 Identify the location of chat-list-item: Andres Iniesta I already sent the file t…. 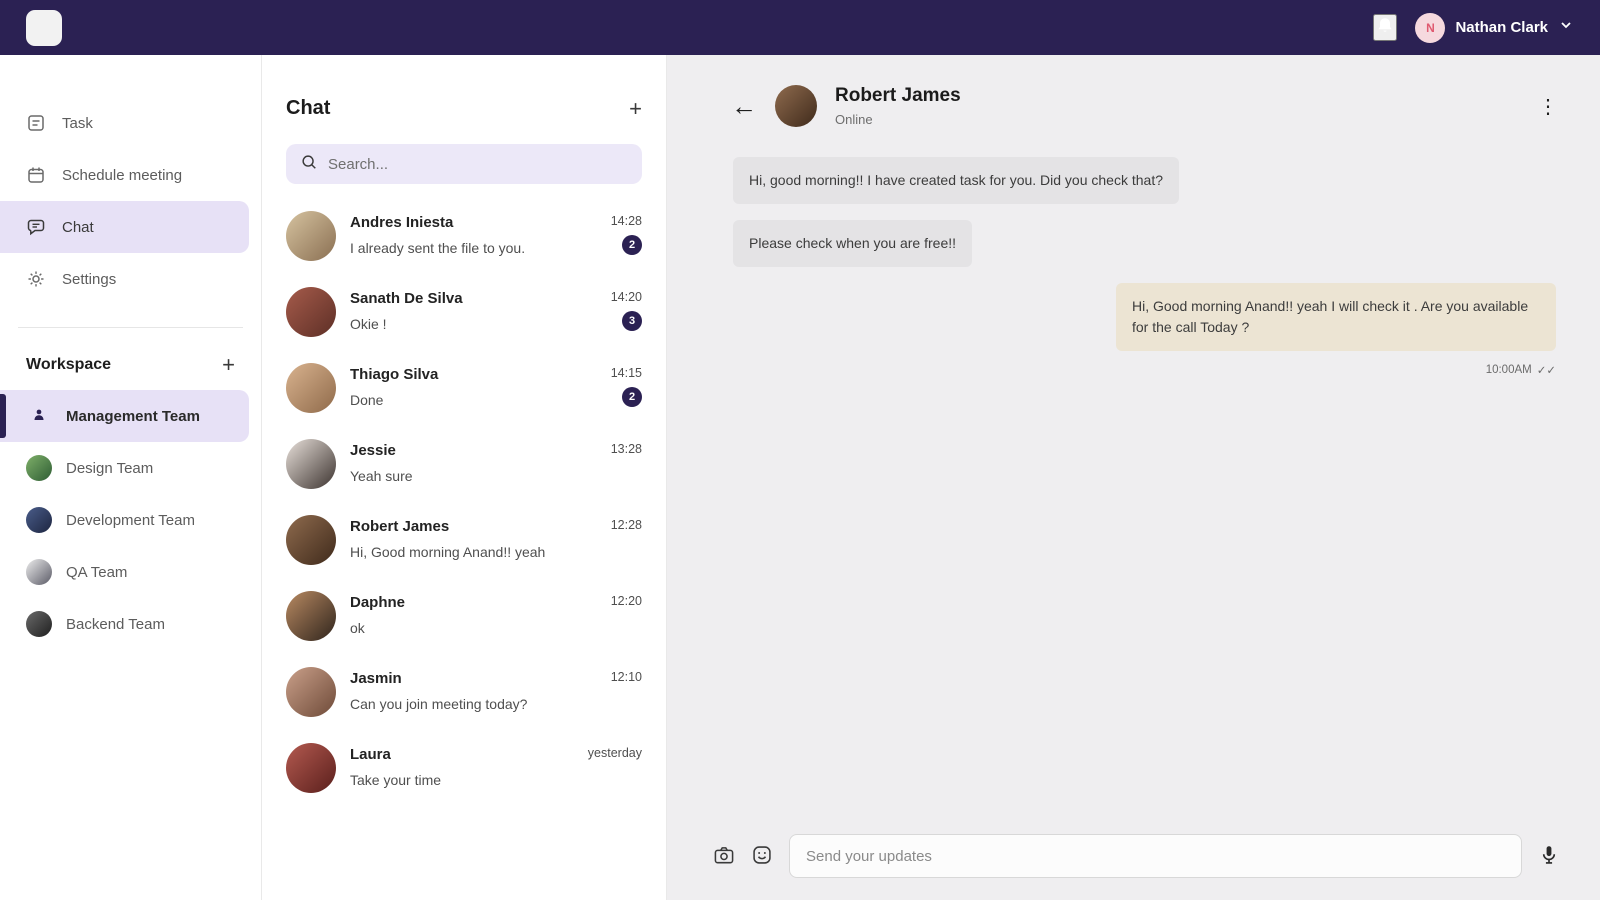
(464, 236).